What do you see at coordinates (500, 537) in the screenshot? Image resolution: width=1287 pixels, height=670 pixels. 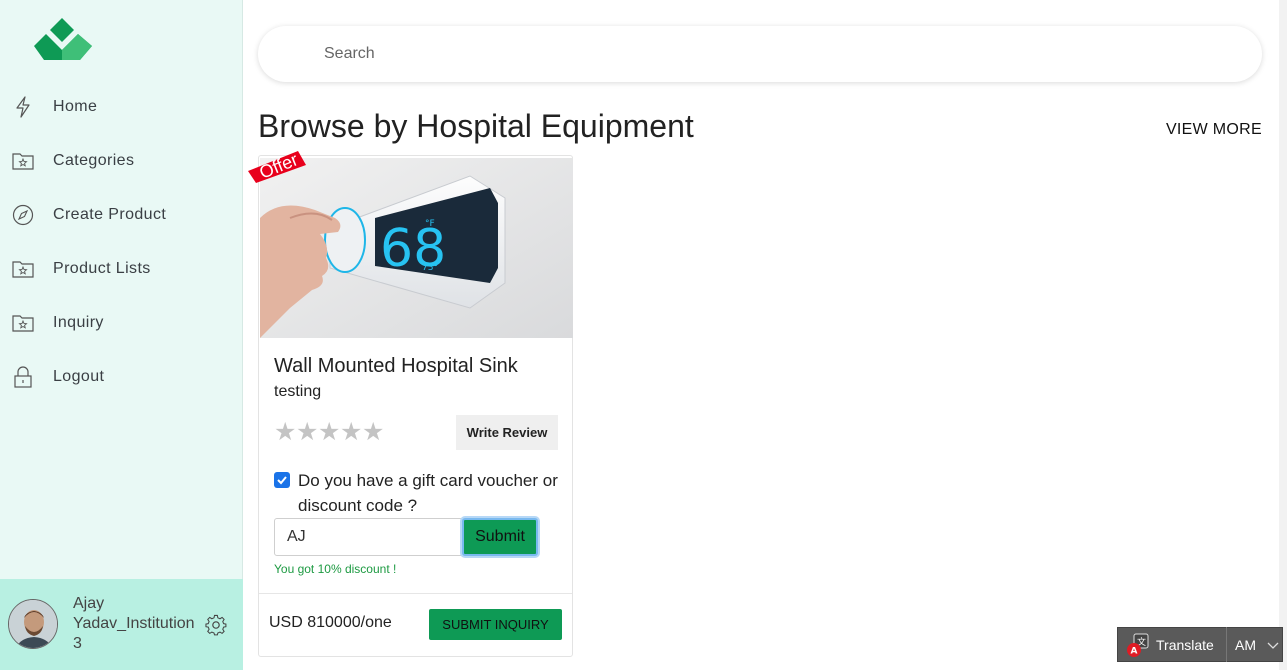 I see `submit-code-button: Submit` at bounding box center [500, 537].